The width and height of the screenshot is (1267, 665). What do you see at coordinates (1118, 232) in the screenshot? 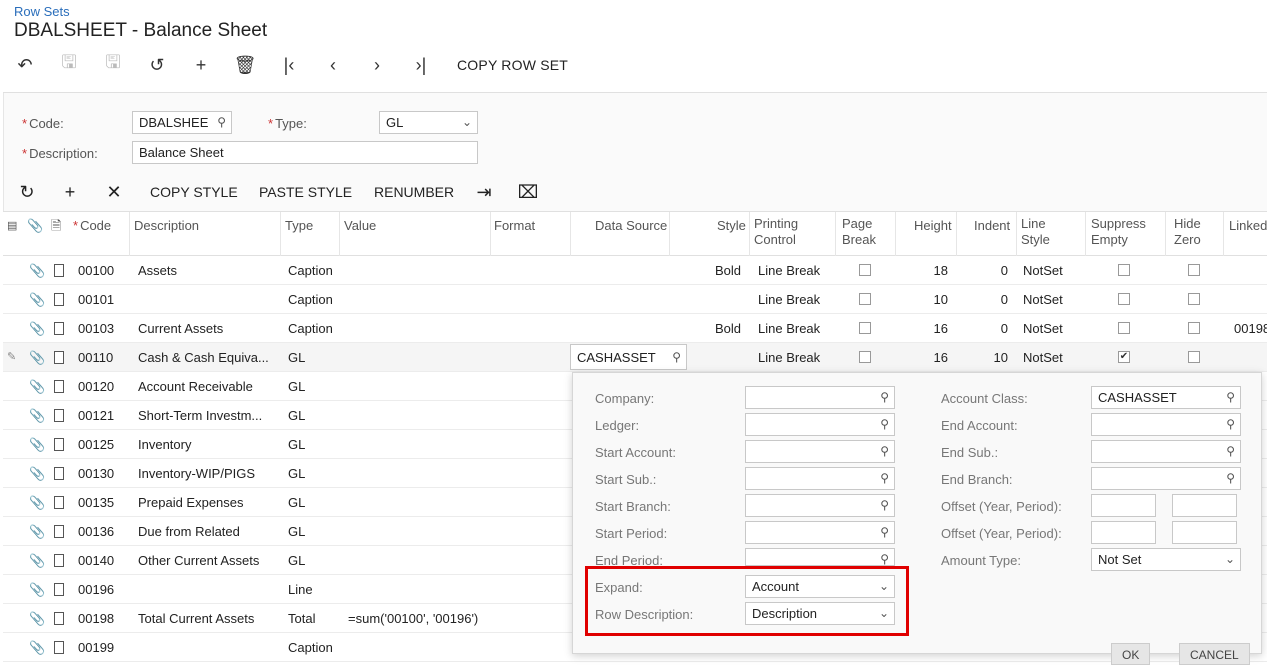
I see `col-suppress-empty: Suppress Empty` at bounding box center [1118, 232].